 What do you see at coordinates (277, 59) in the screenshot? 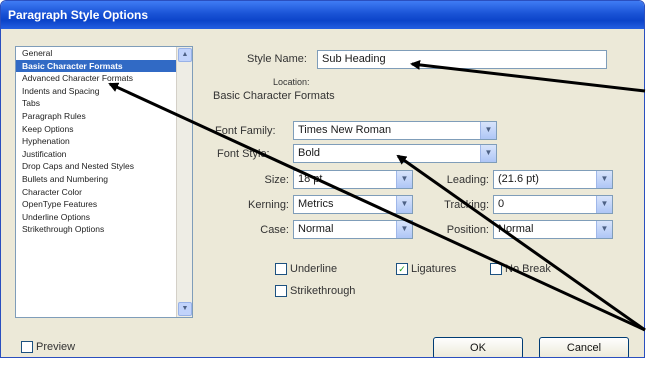
I see `style-name-label: Style Name:` at bounding box center [277, 59].